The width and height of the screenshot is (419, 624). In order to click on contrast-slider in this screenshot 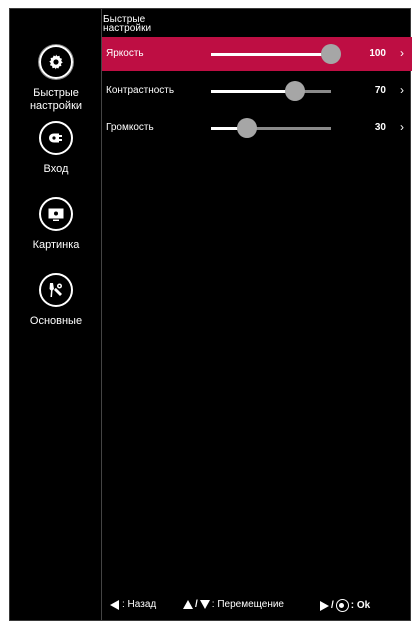, I will do `click(271, 91)`.